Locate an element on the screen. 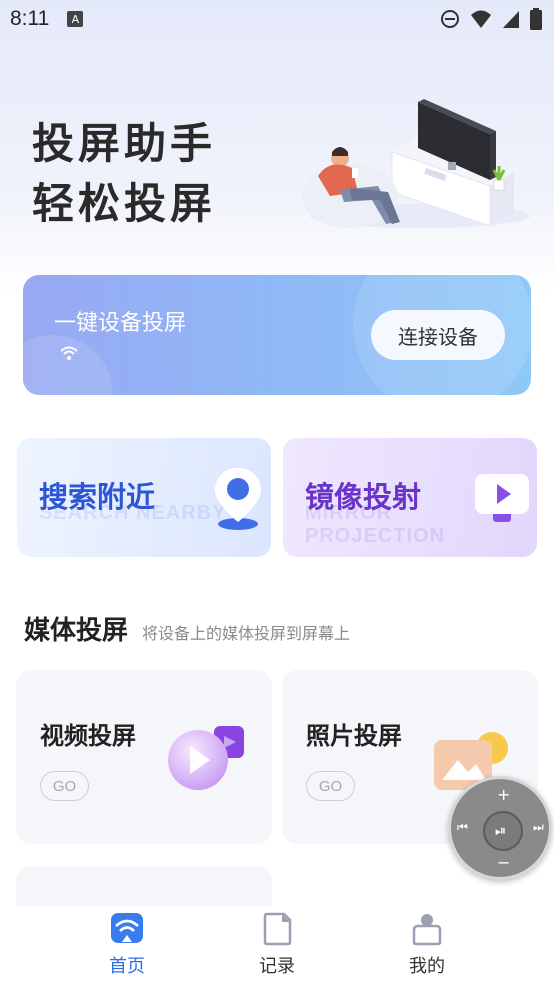 This screenshot has width=554, height=984. volume-down-button: − is located at coordinates (503, 862).